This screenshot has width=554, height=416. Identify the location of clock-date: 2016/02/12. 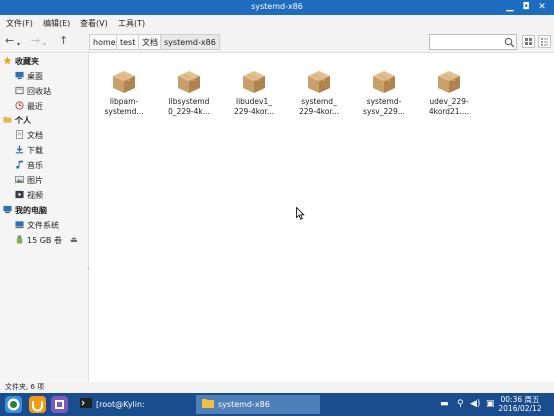
(520, 408).